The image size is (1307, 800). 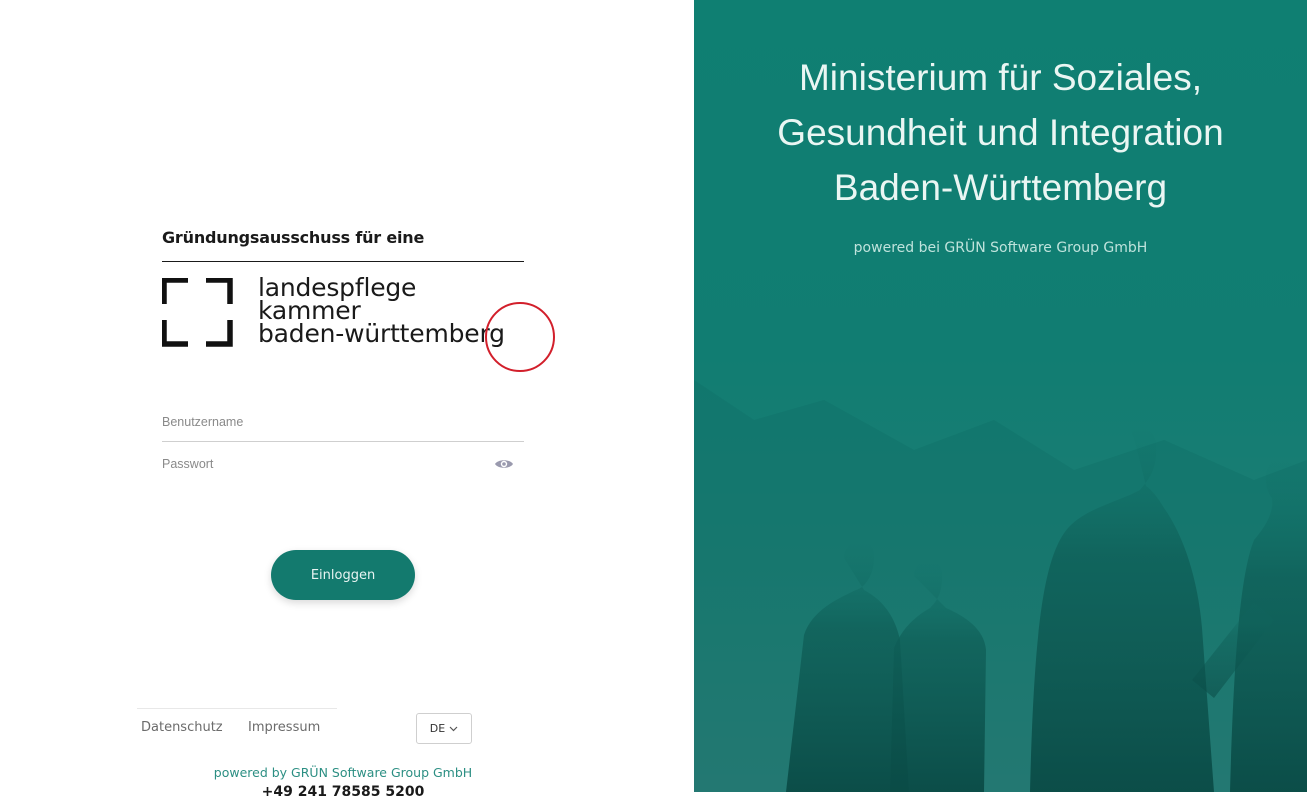 I want to click on eye-icon, so click(x=504, y=464).